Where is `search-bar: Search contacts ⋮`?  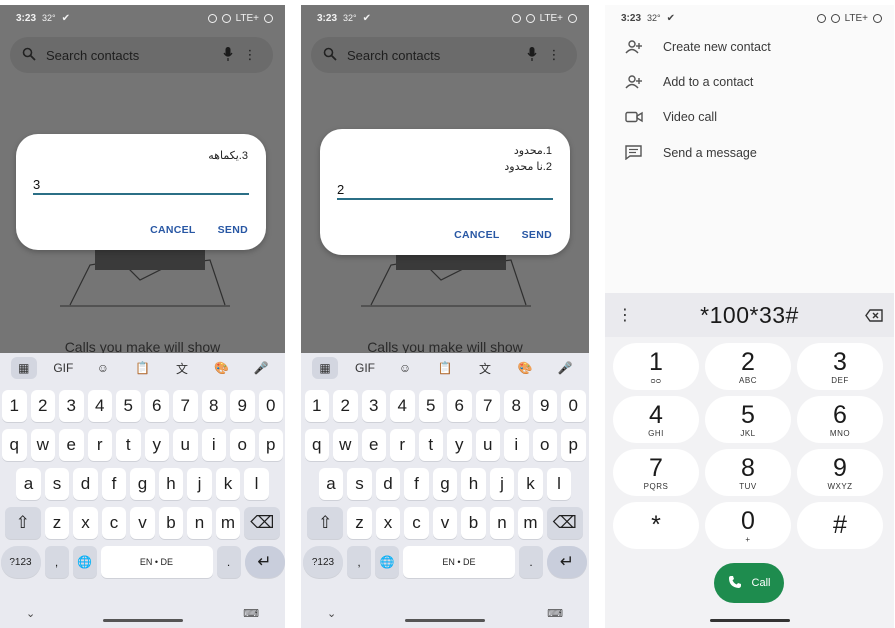
search-bar: Search contacts ⋮ is located at coordinates (444, 55).